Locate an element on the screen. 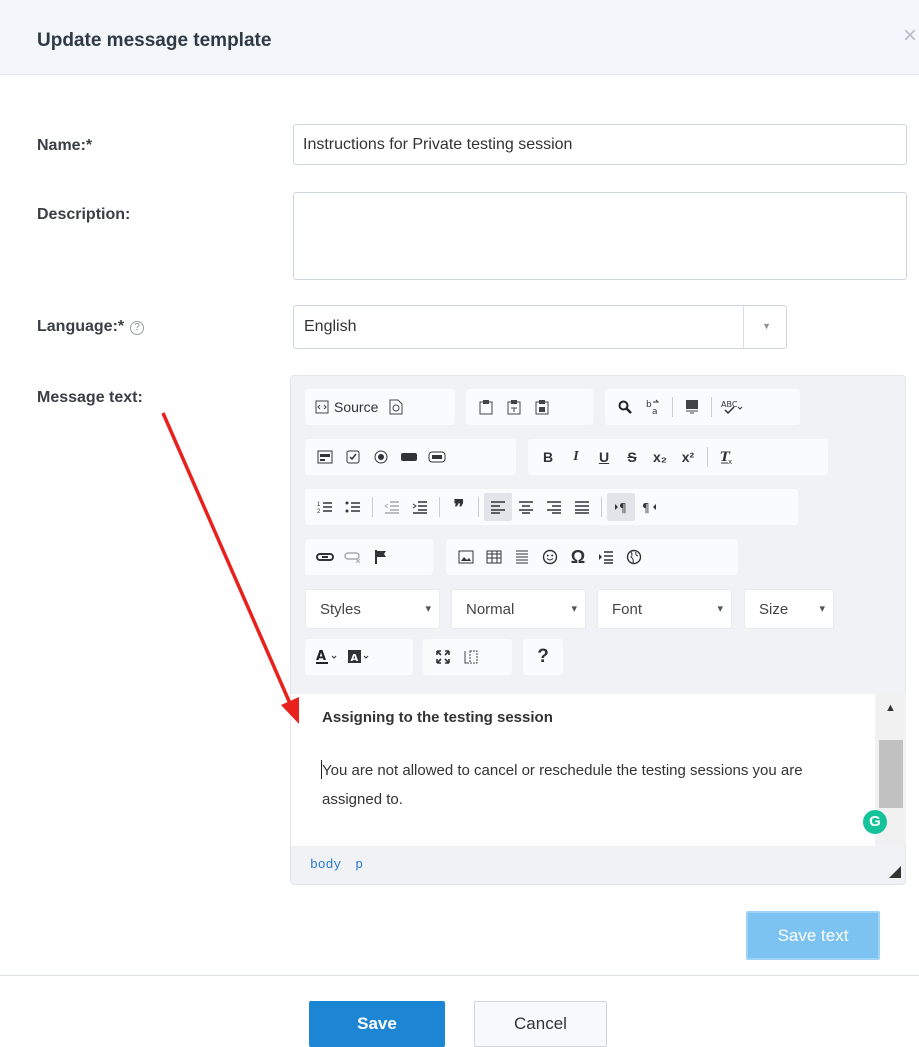  special-char-icon: Ω is located at coordinates (578, 557).